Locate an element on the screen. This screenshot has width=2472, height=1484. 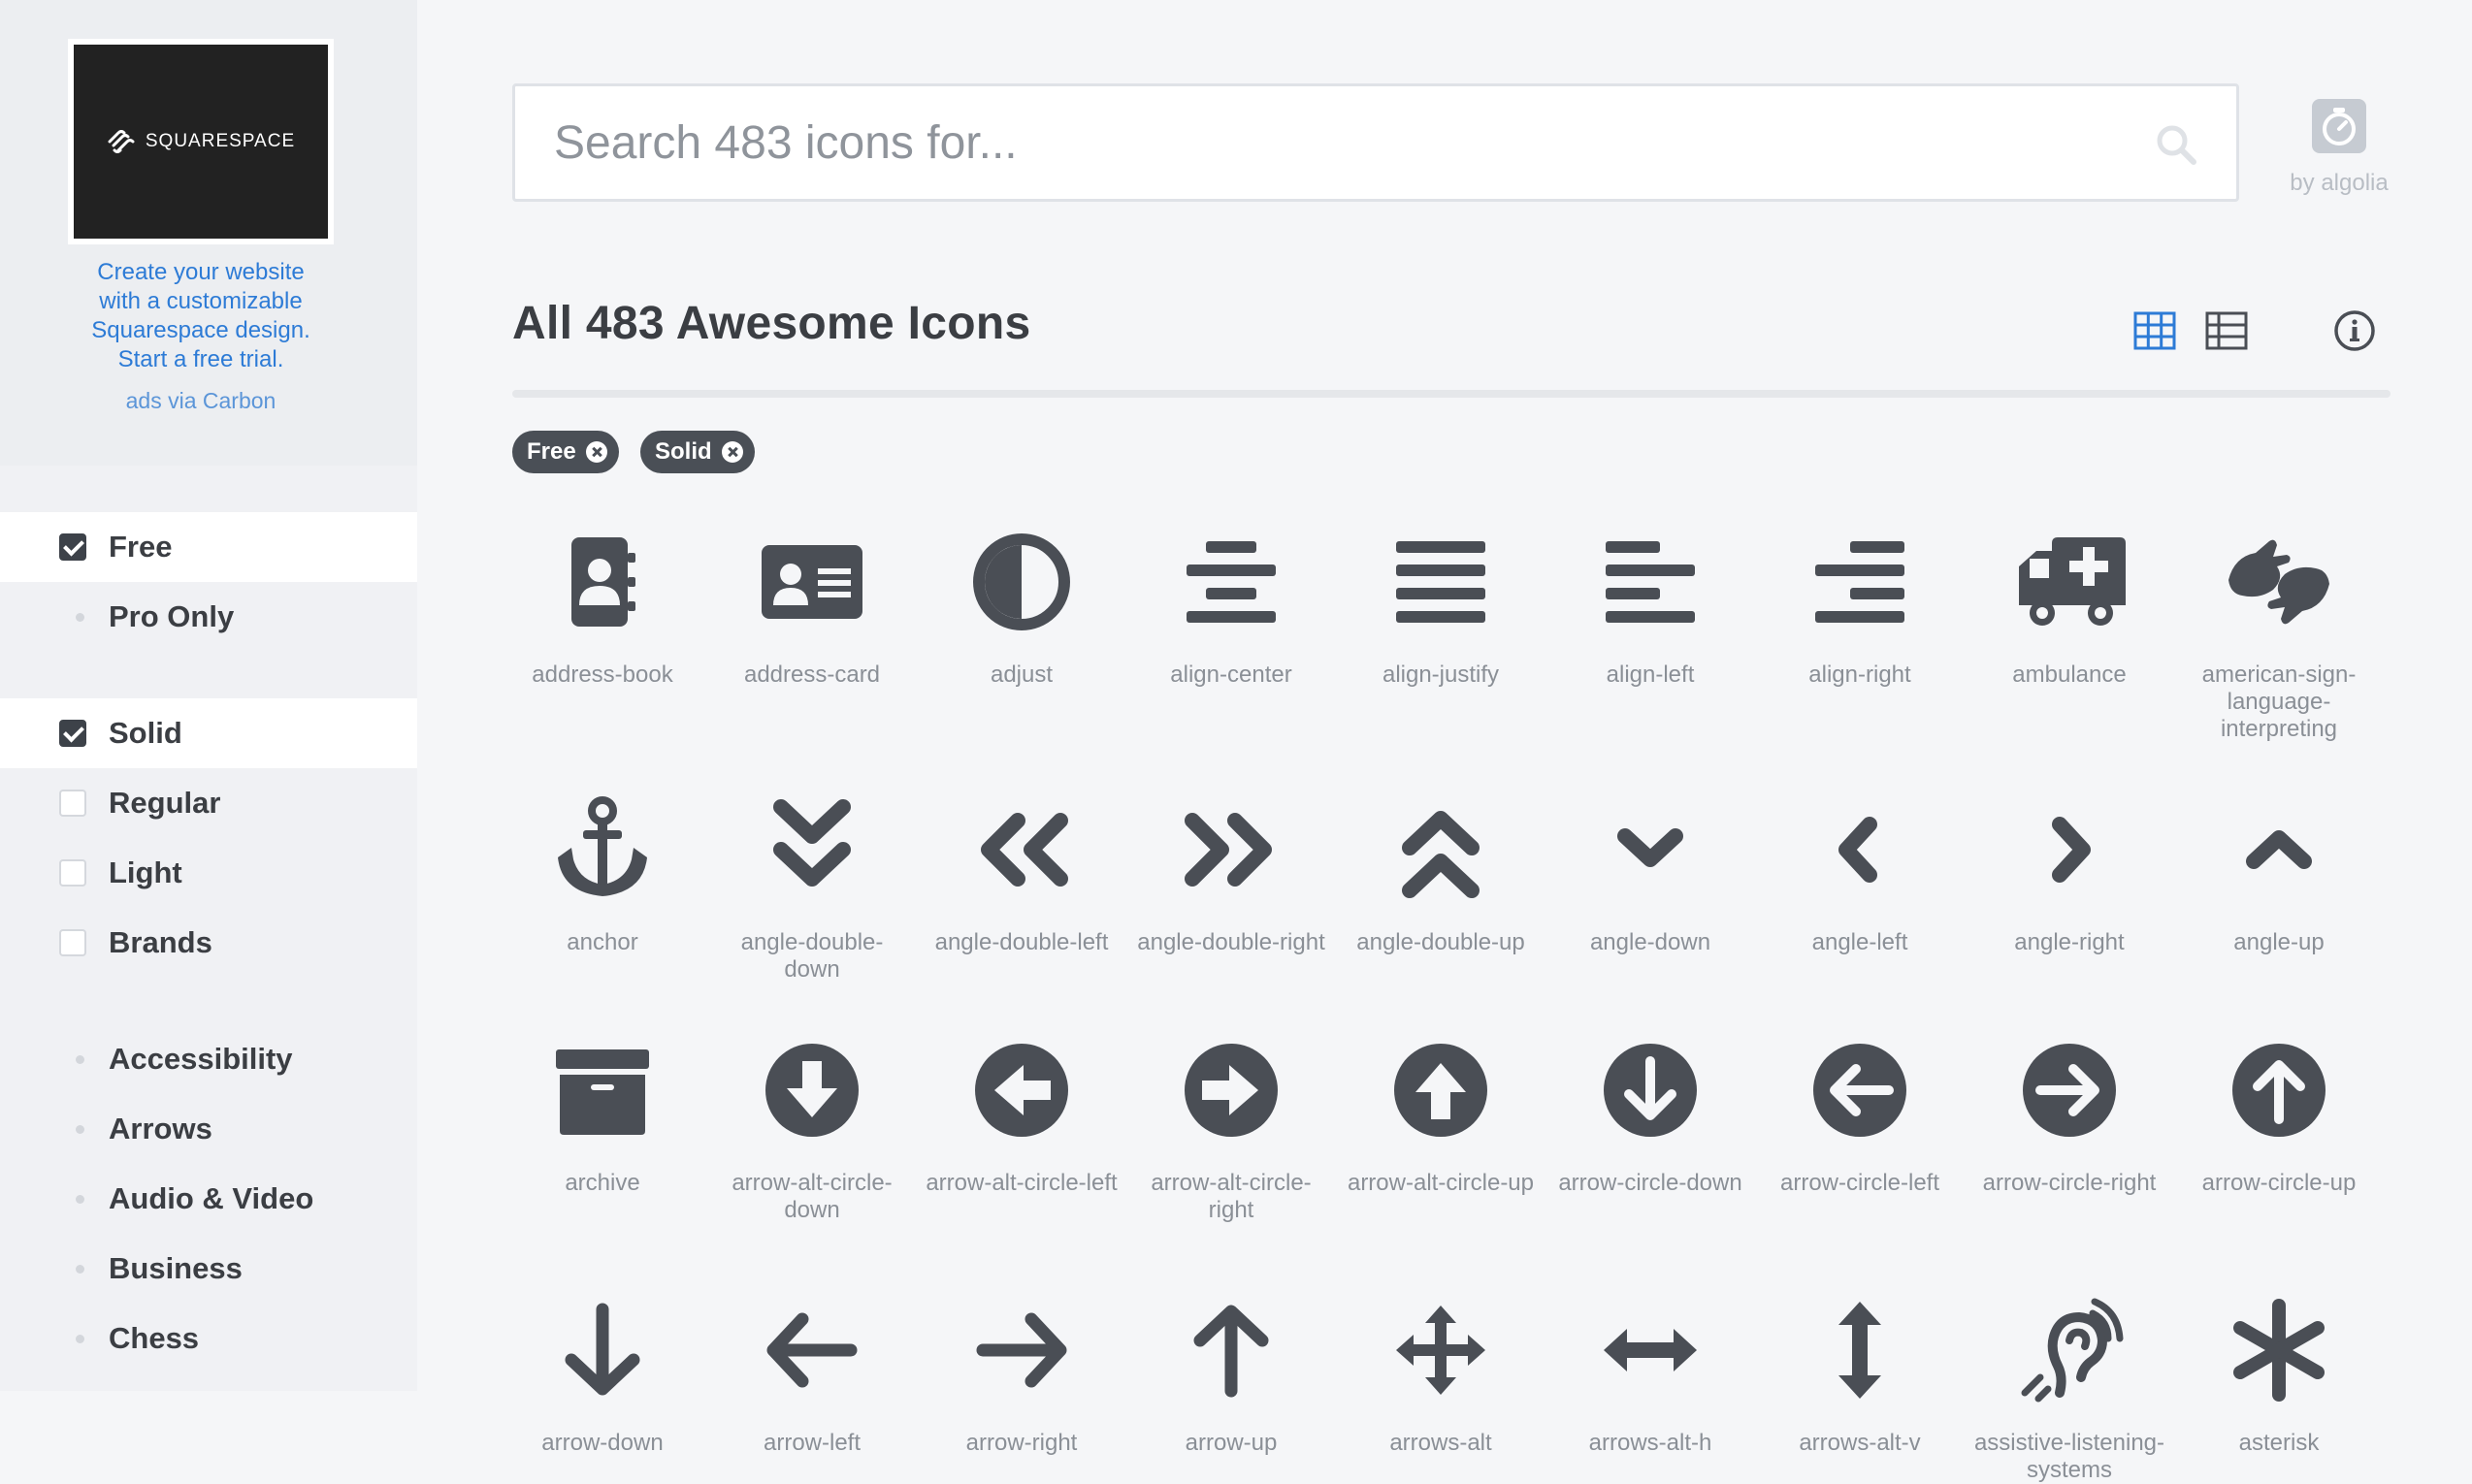
icon-tile-assistive-listening-systems: assistive-listening-systems is located at coordinates (2069, 1388).